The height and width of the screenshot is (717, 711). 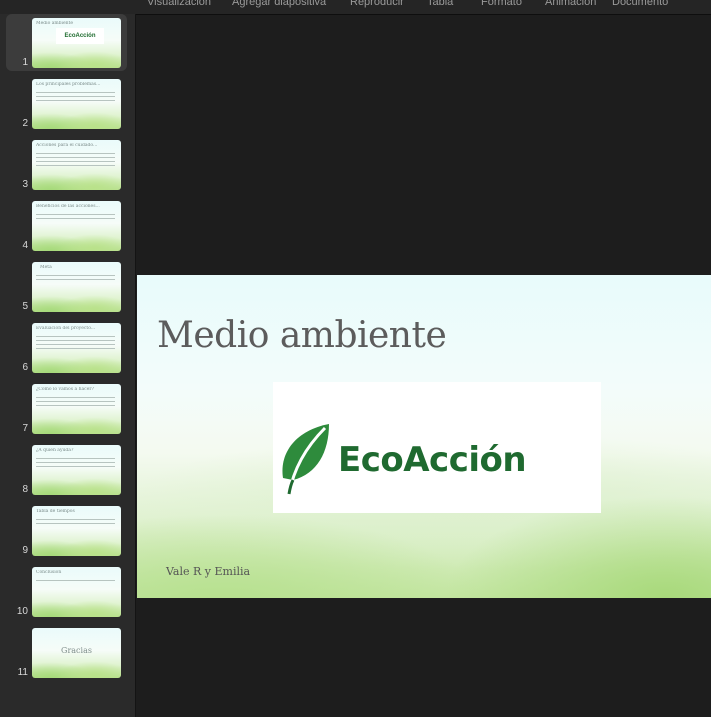 What do you see at coordinates (640, 4) in the screenshot?
I see `toolbar-document-button: Documento` at bounding box center [640, 4].